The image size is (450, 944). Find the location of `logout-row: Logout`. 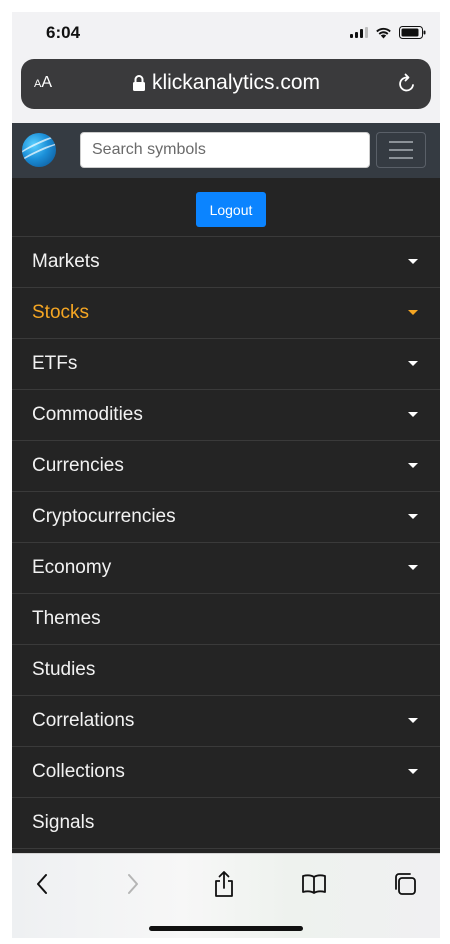

logout-row: Logout is located at coordinates (226, 207).